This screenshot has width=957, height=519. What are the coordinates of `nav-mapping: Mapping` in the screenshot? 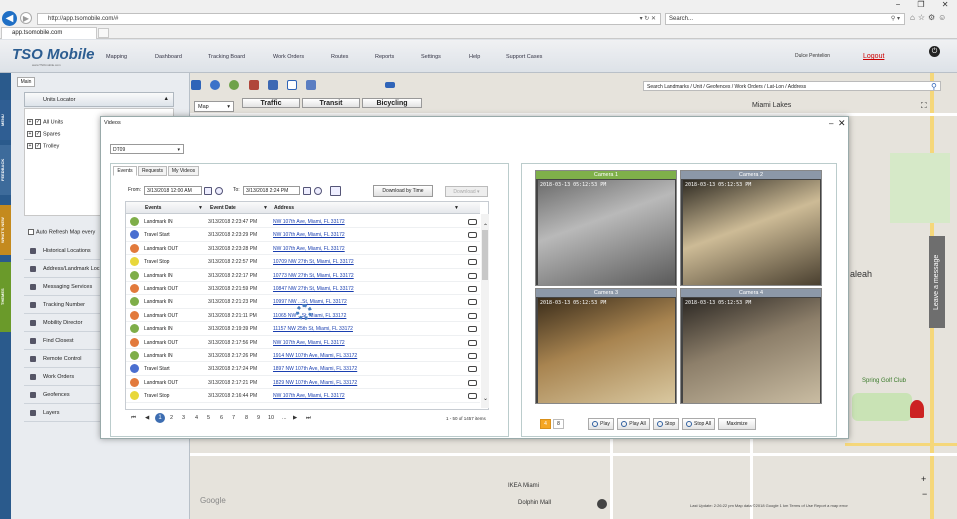 It's located at (116, 57).